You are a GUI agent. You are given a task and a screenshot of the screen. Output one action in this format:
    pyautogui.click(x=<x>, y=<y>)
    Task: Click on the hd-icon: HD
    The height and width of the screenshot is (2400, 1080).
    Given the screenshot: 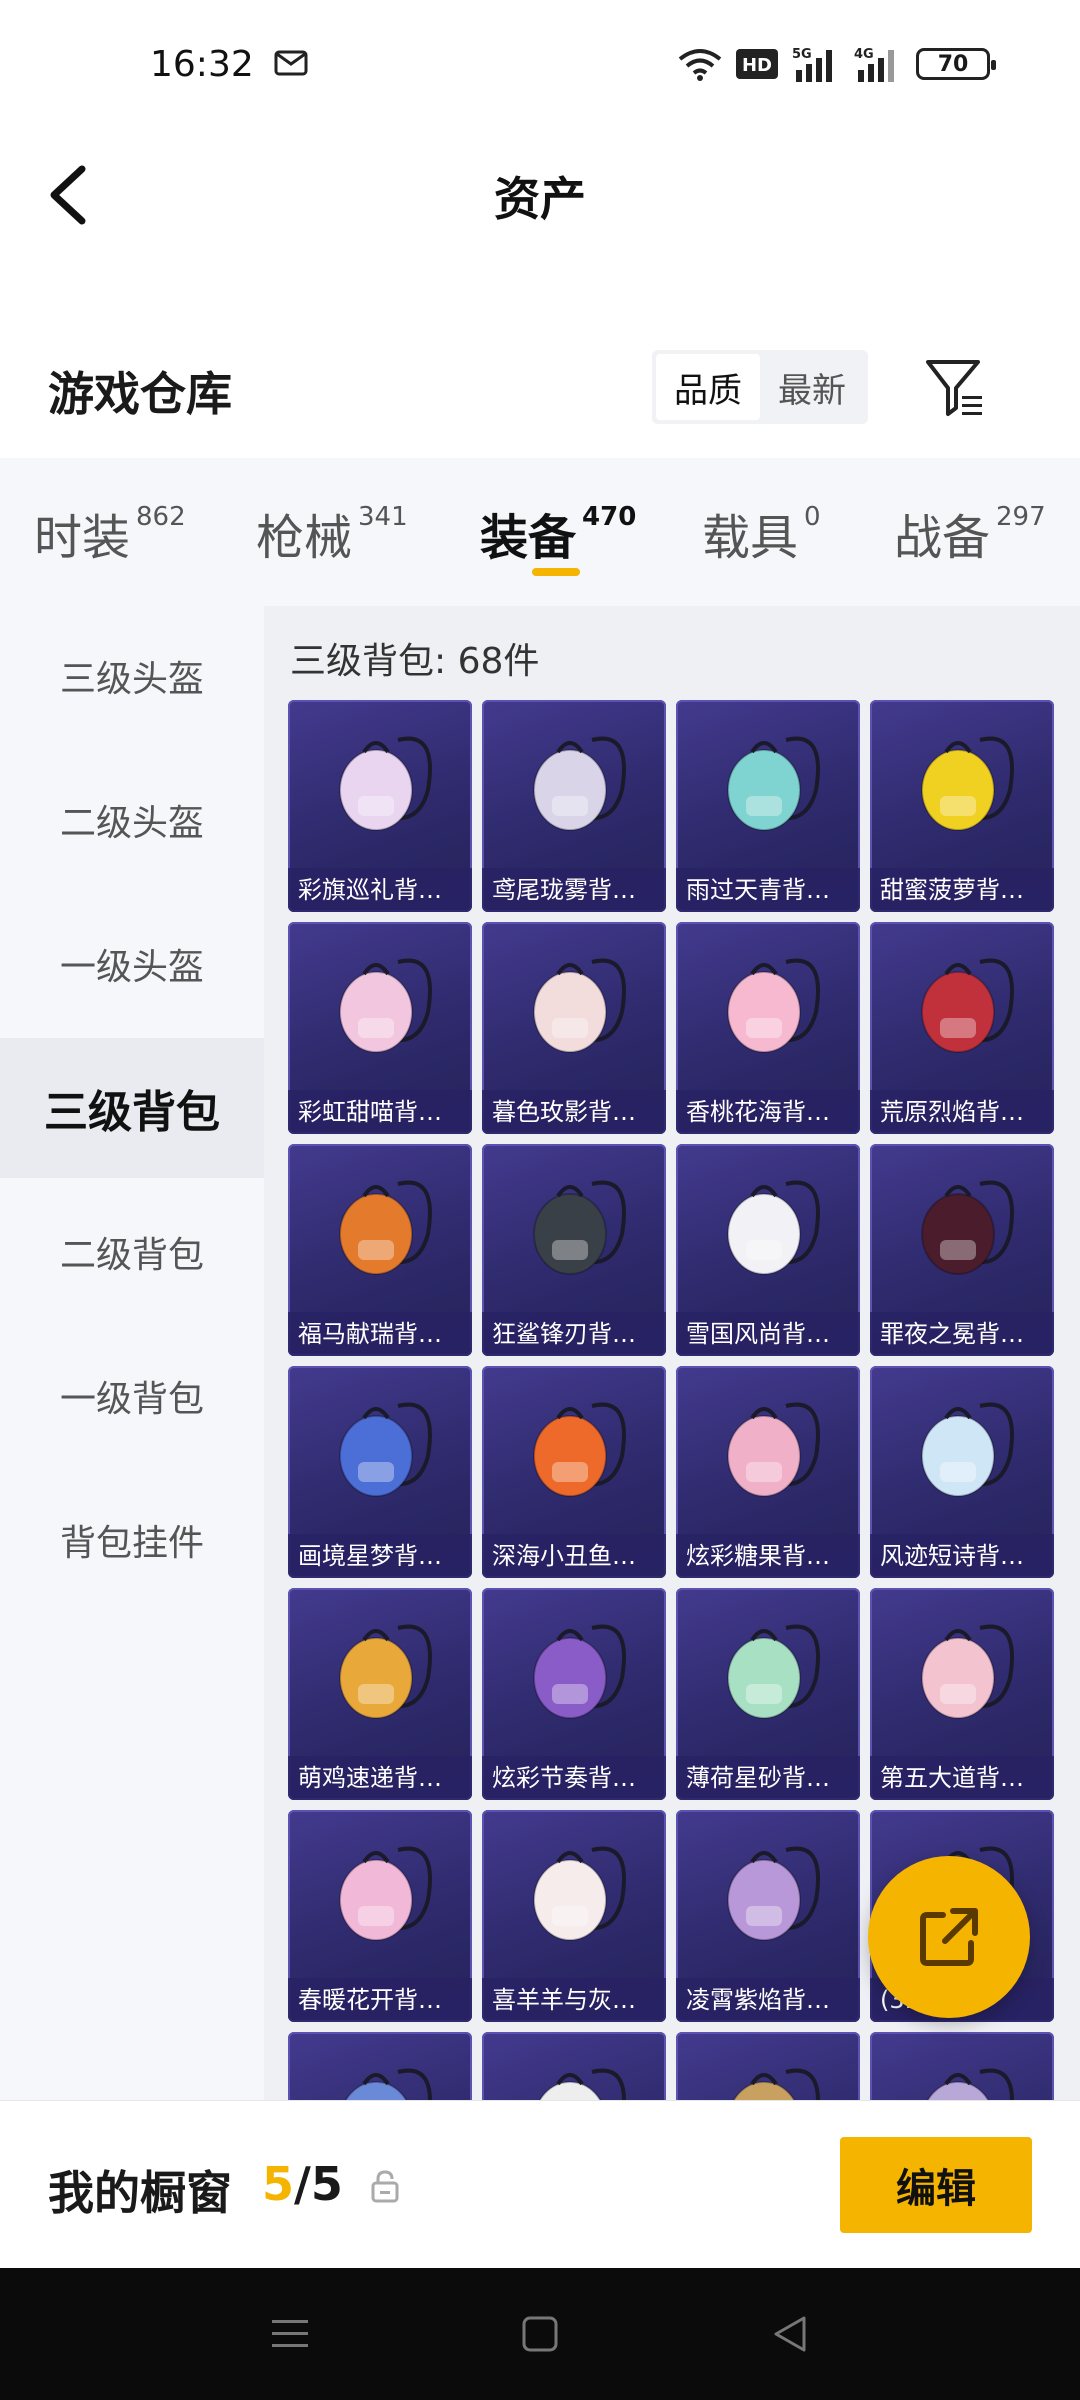 What is the action you would take?
    pyautogui.click(x=757, y=64)
    